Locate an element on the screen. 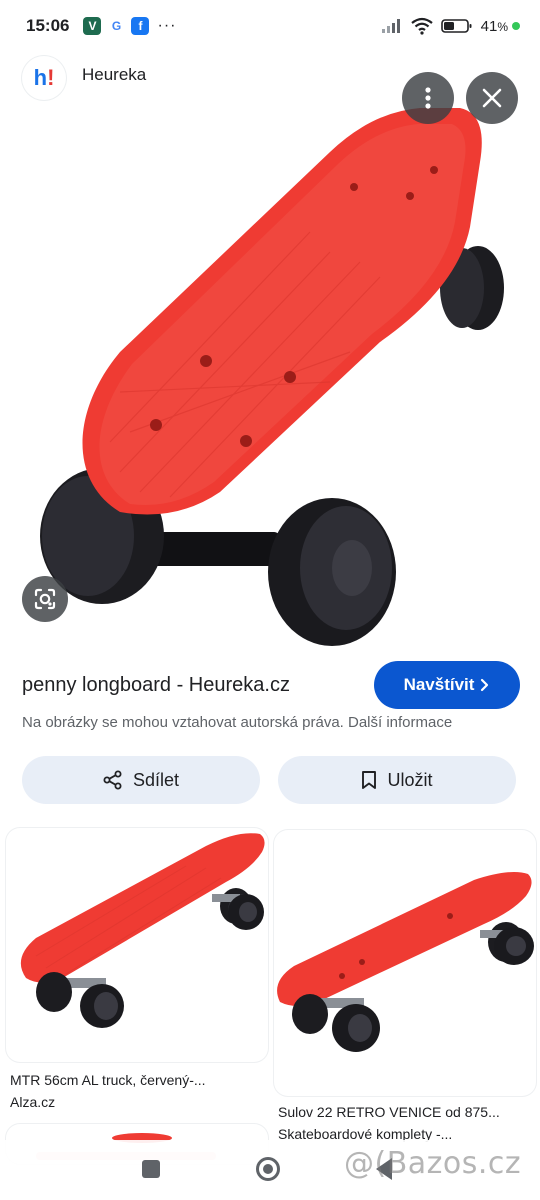 The height and width of the screenshot is (1200, 540). recents-button is located at coordinates (151, 1169).